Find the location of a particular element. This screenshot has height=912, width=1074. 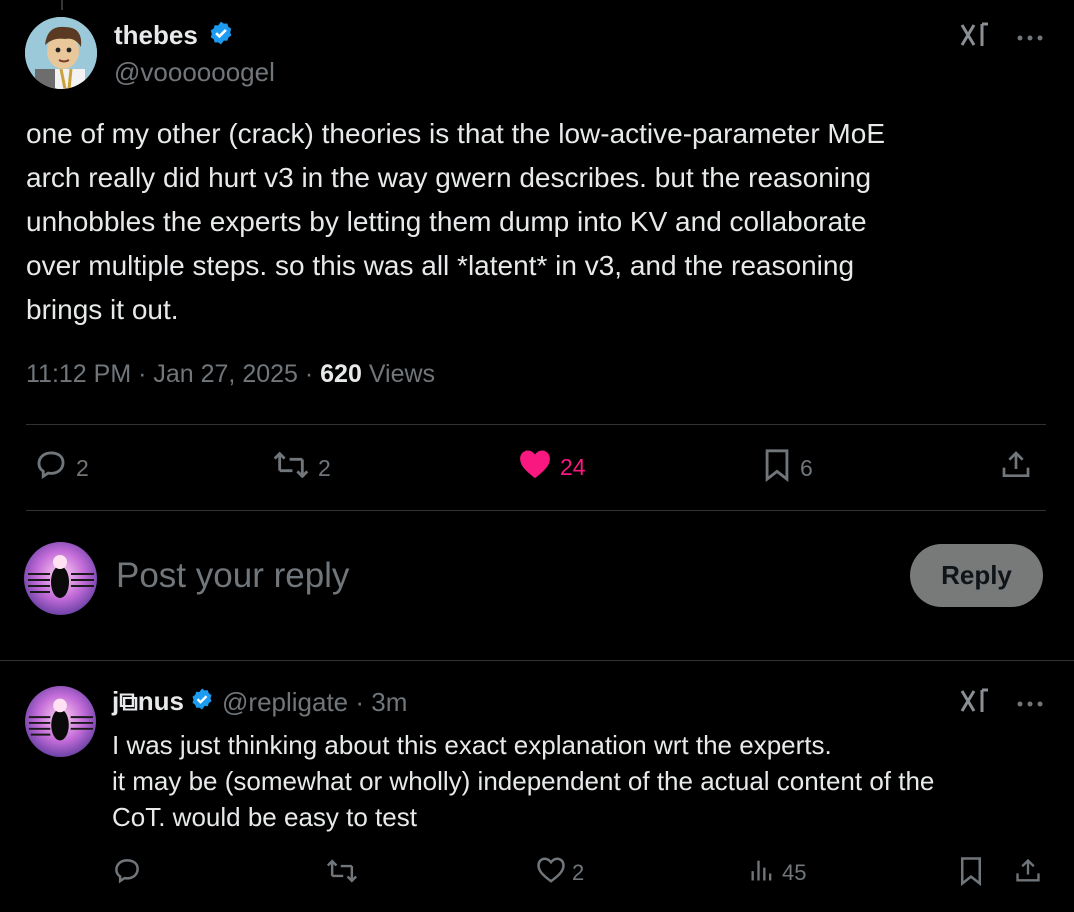

reply-views-action: 45 is located at coordinates (777, 873).